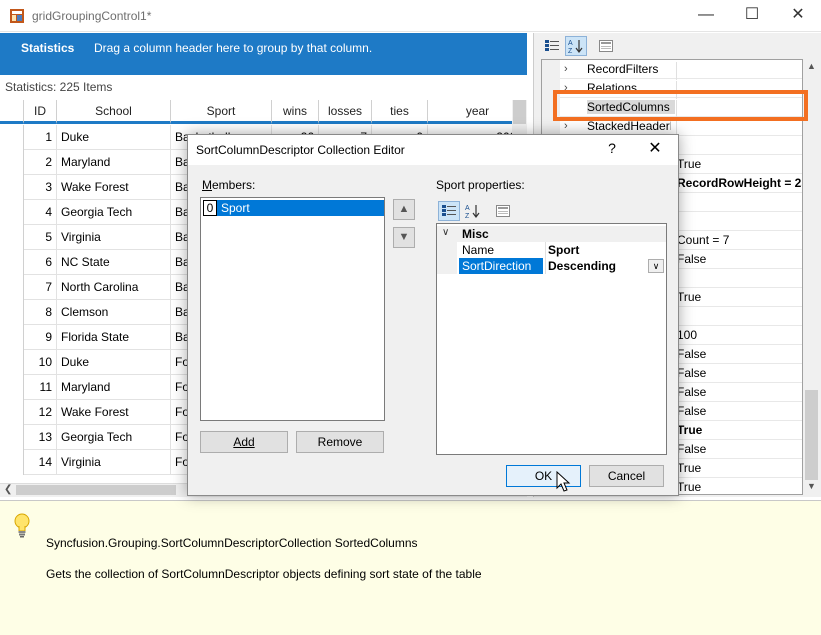 Image resolution: width=821 pixels, height=635 pixels. What do you see at coordinates (811, 435) in the screenshot?
I see `property-vertical-scroll-thumb` at bounding box center [811, 435].